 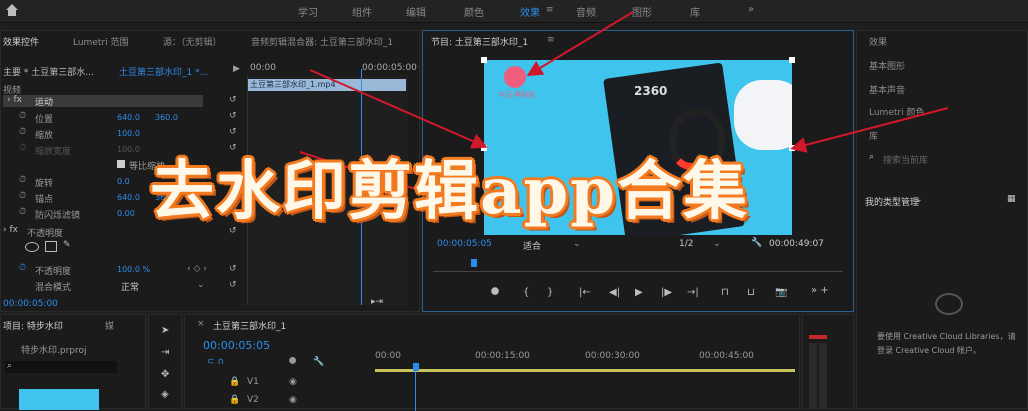 I want to click on timeline-timecode: 00:00:05:05, so click(x=236, y=345).